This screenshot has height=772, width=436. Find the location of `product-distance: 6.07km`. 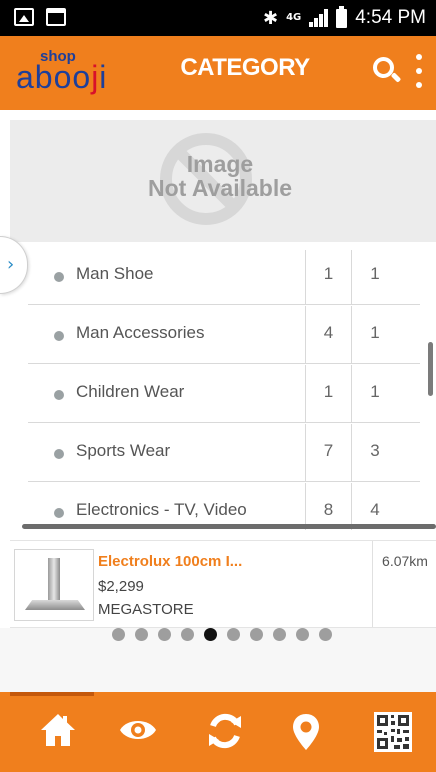

product-distance: 6.07km is located at coordinates (405, 561).